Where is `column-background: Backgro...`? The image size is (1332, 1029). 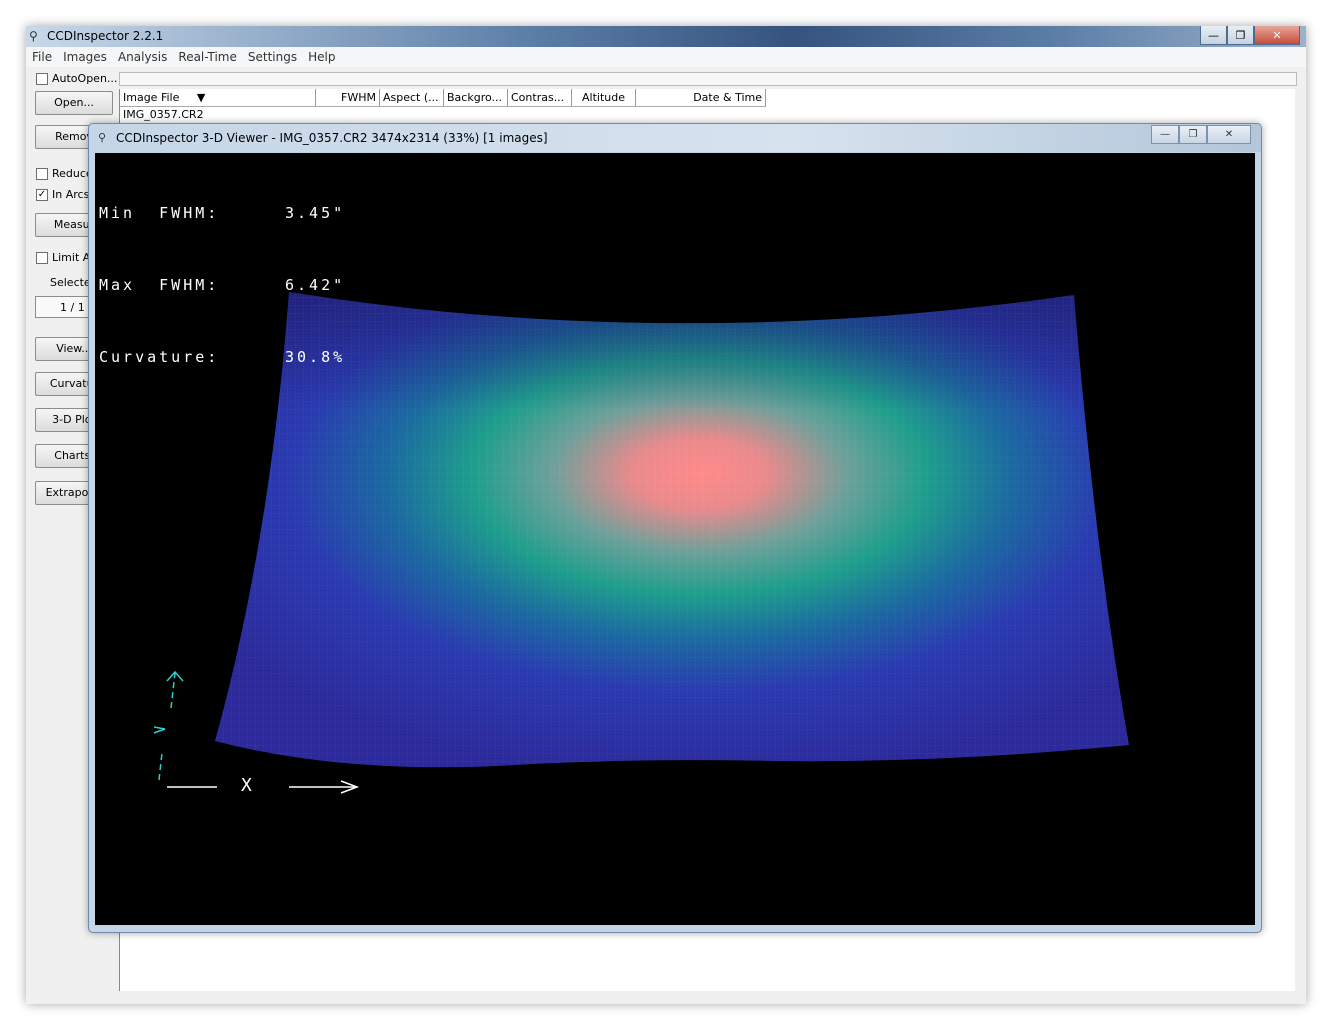 column-background: Backgro... is located at coordinates (476, 97).